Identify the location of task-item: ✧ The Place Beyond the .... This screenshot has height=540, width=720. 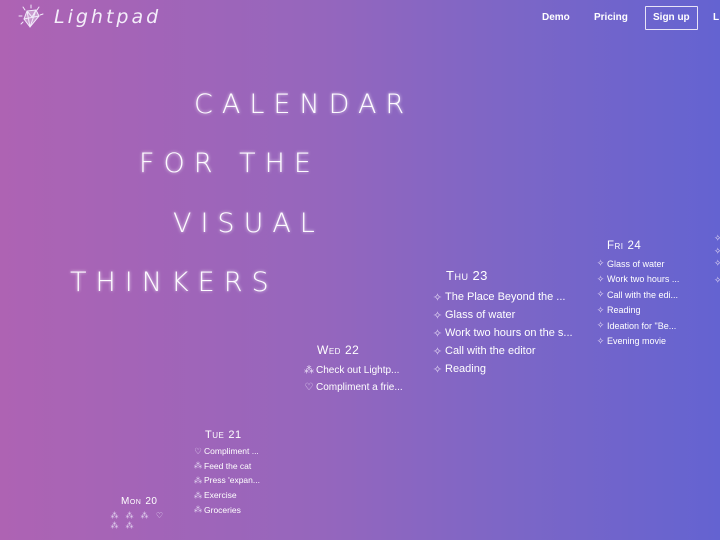
(501, 297).